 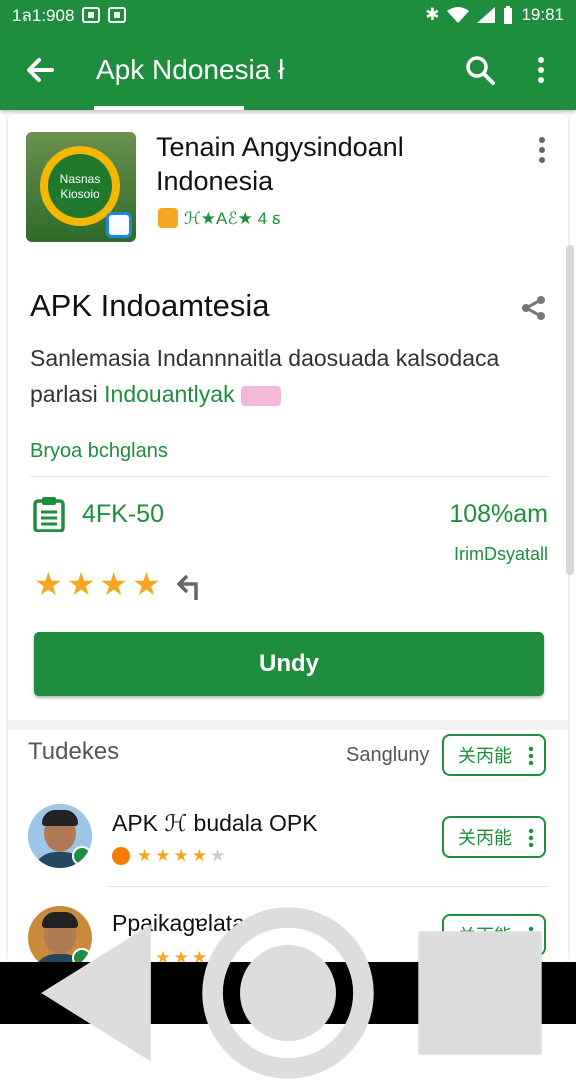 I want to click on section-separator, so click(x=288, y=725).